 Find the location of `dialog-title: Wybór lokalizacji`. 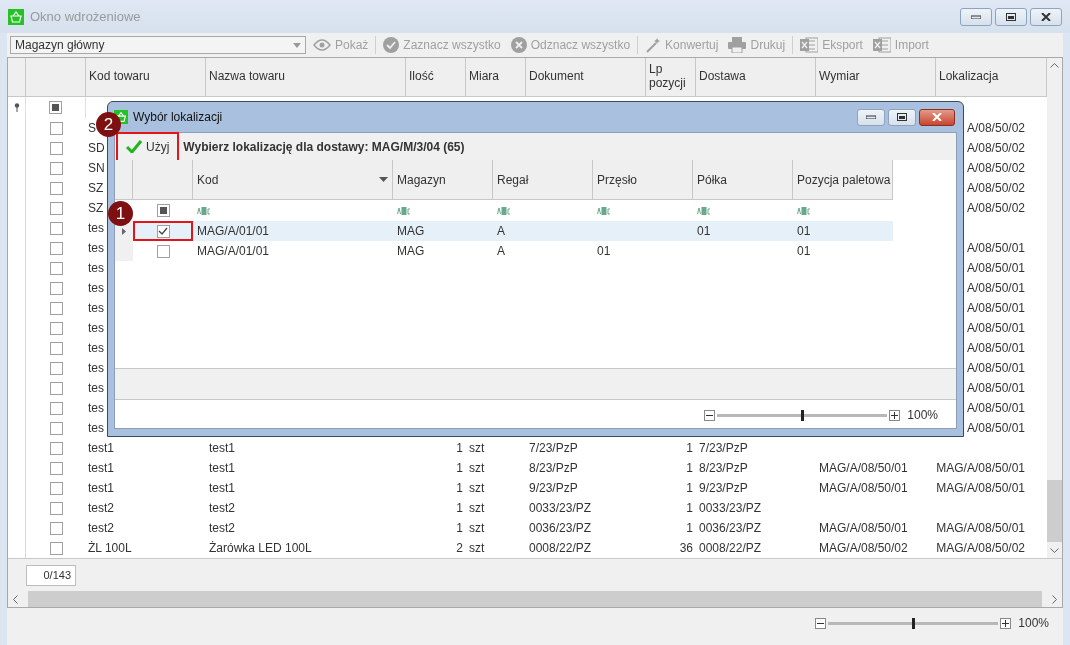

dialog-title: Wybór lokalizacji is located at coordinates (178, 117).